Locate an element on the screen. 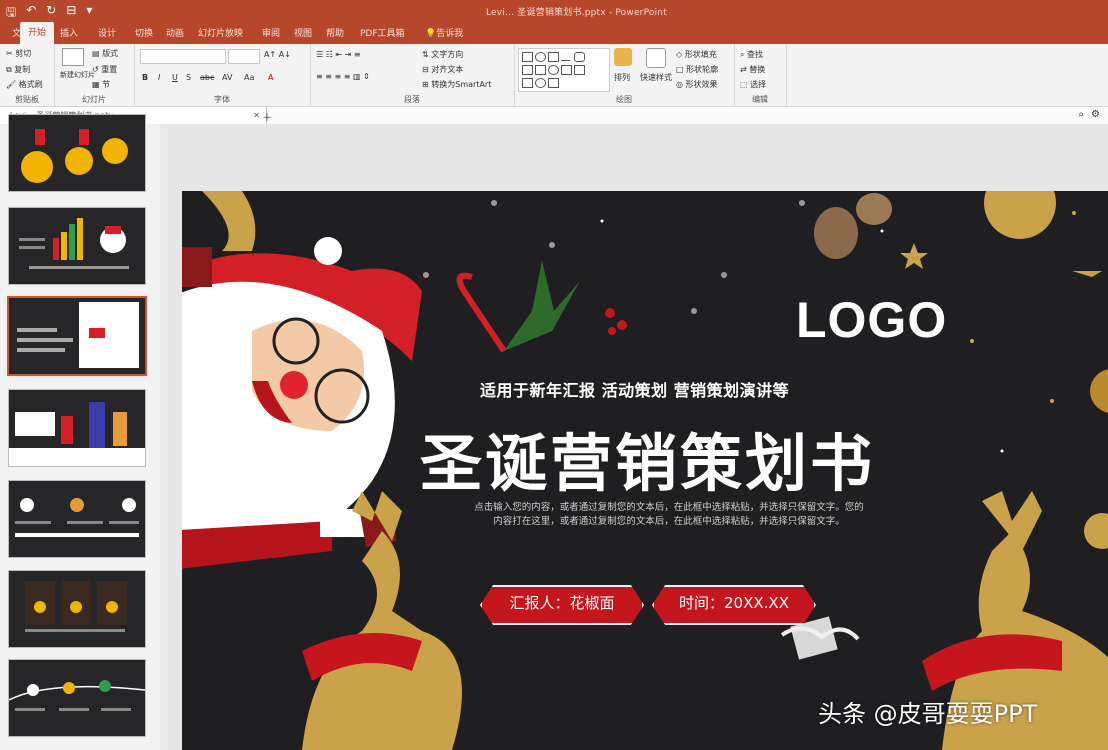  bold-button: B is located at coordinates (145, 77).